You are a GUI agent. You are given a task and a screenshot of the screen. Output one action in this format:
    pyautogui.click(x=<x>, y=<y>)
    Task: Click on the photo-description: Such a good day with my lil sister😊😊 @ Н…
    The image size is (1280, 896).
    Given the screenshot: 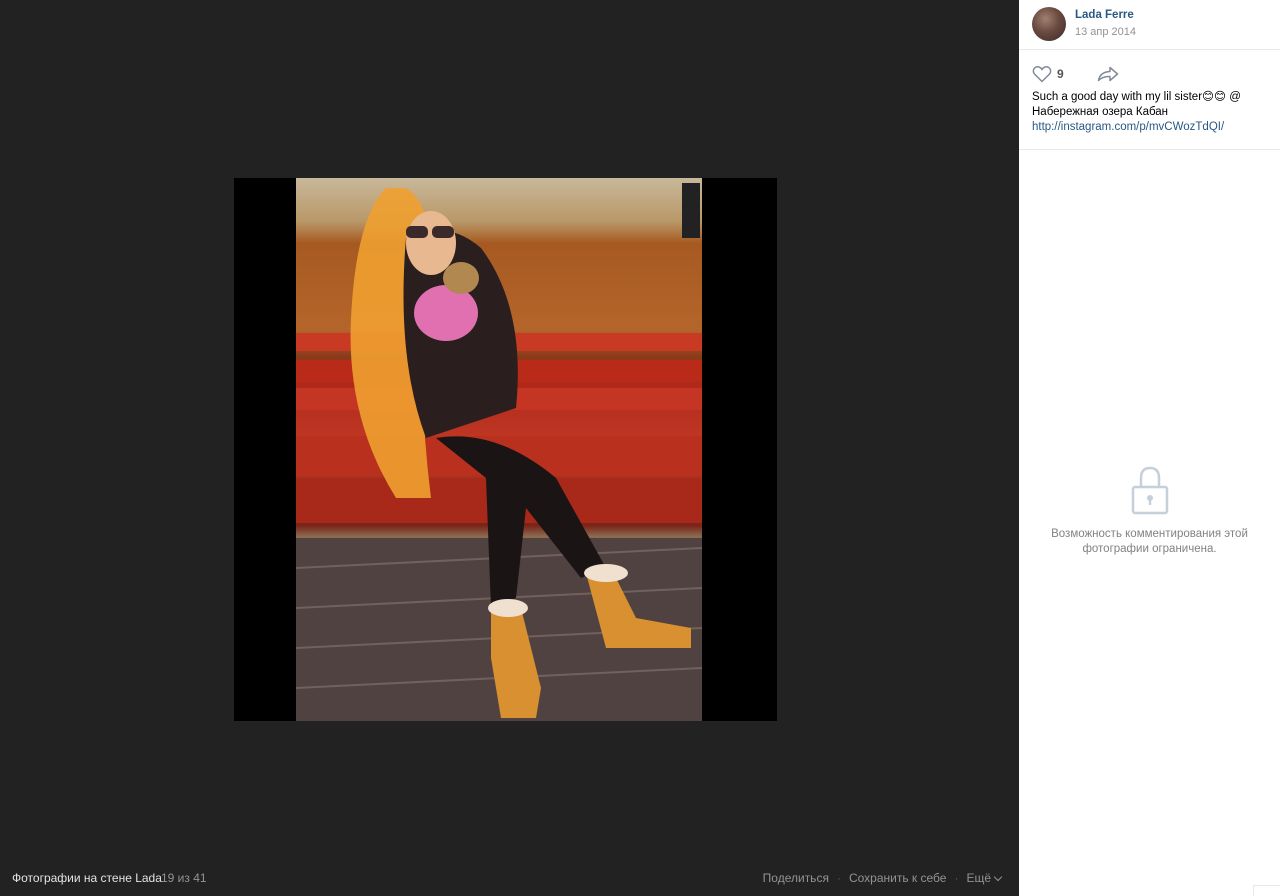 What is the action you would take?
    pyautogui.click(x=1151, y=112)
    